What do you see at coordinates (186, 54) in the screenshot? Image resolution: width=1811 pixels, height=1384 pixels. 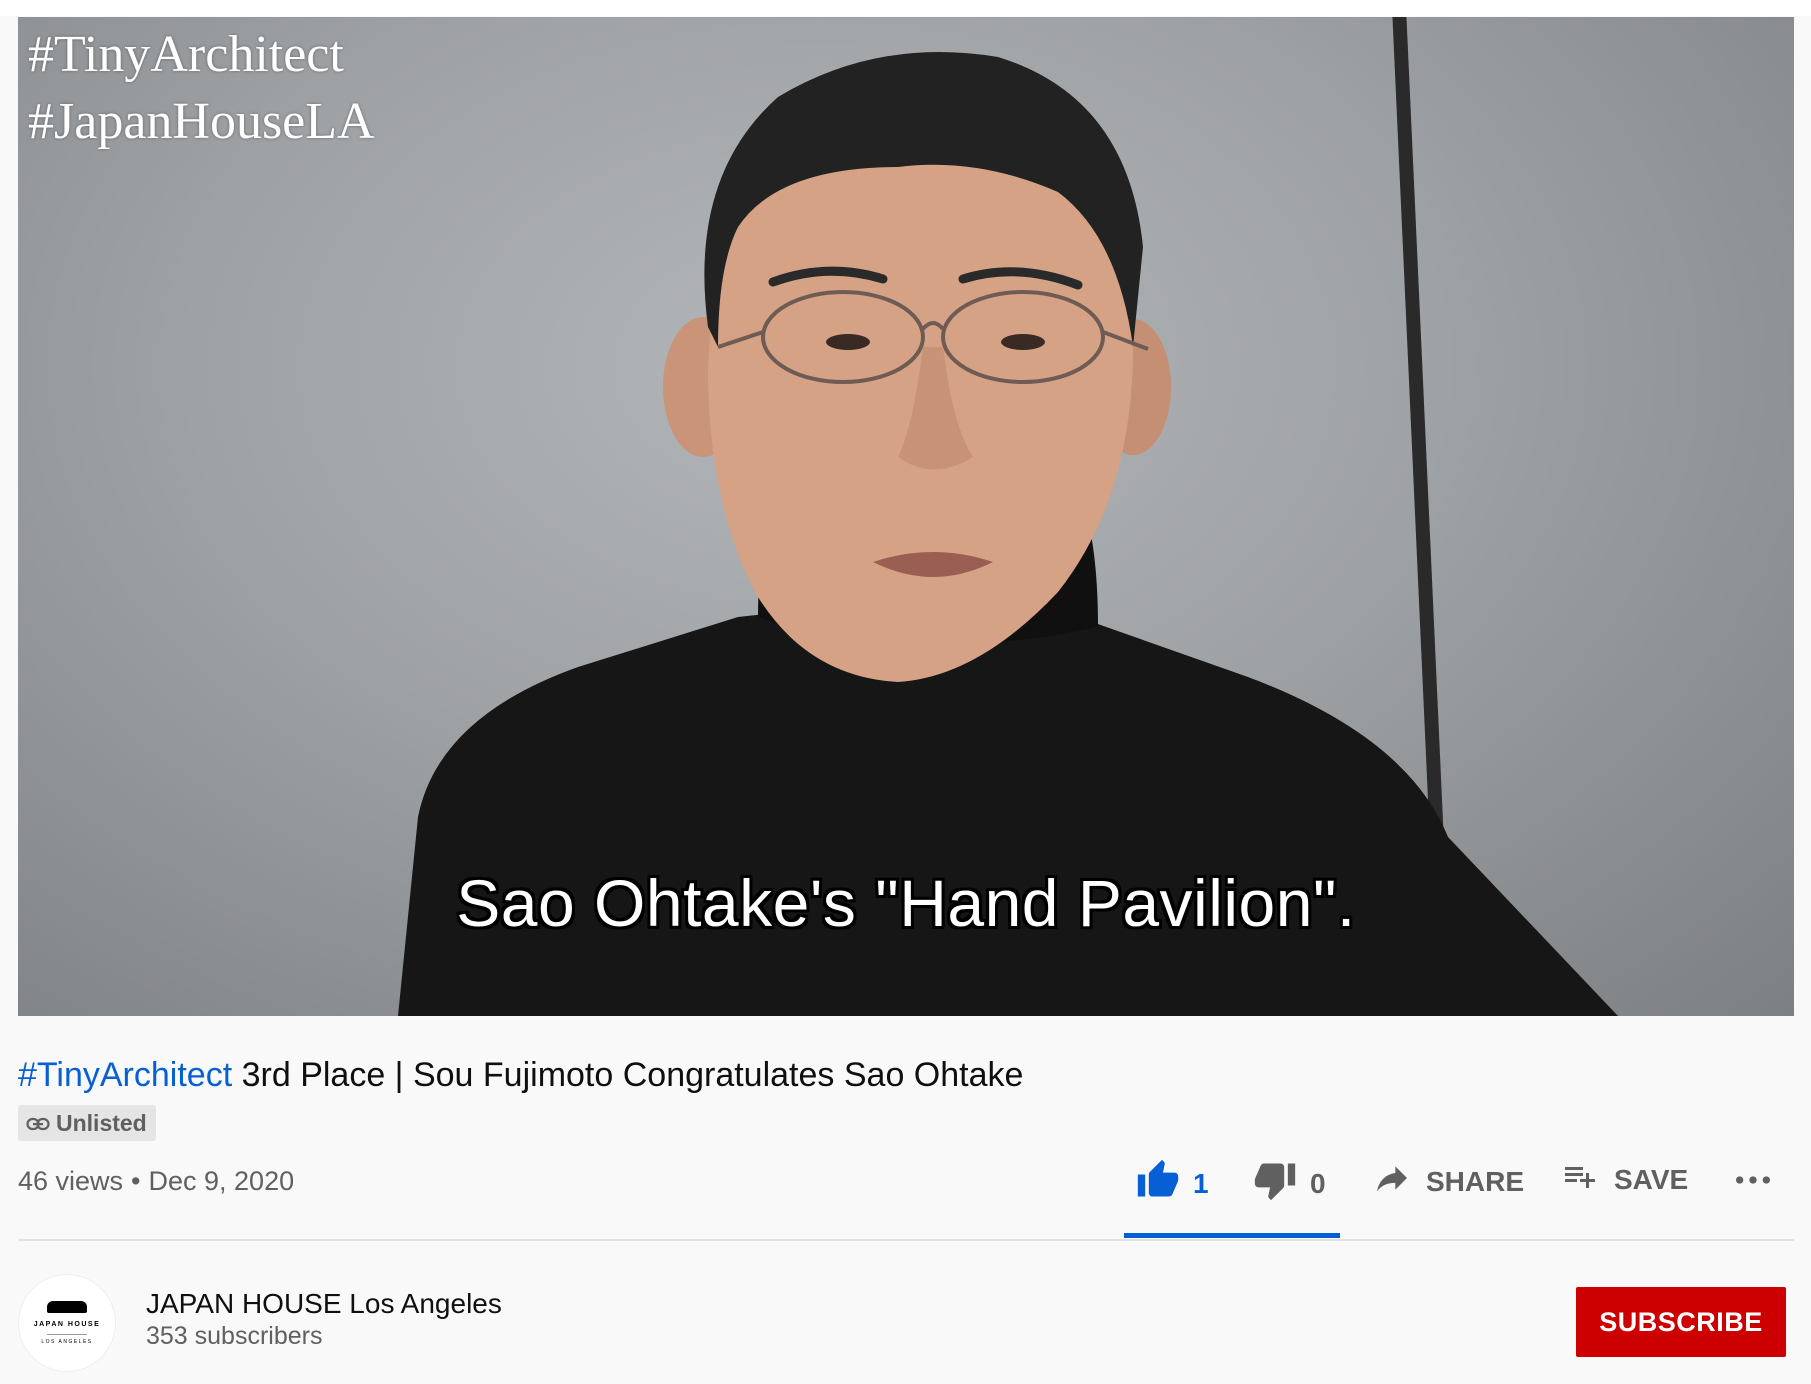 I see `overlay-hashtag-1: #TinyArchitect` at bounding box center [186, 54].